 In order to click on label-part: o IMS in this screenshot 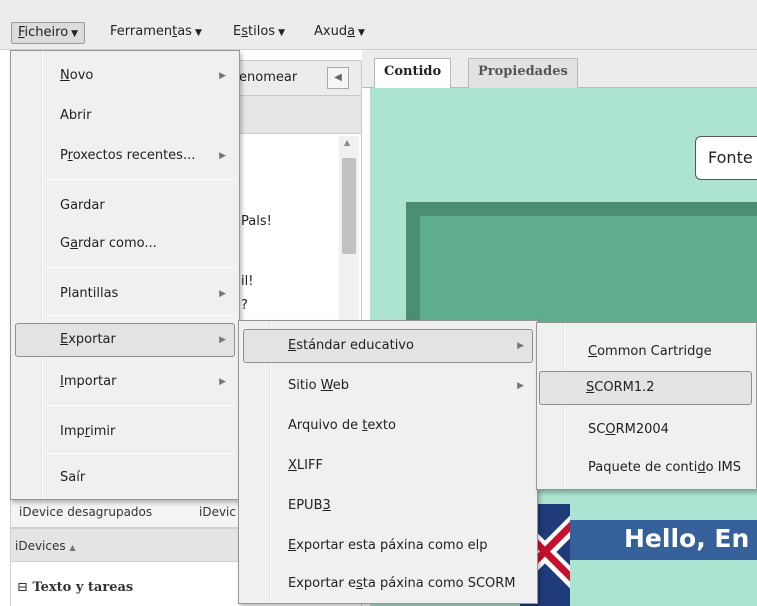, I will do `click(723, 467)`.